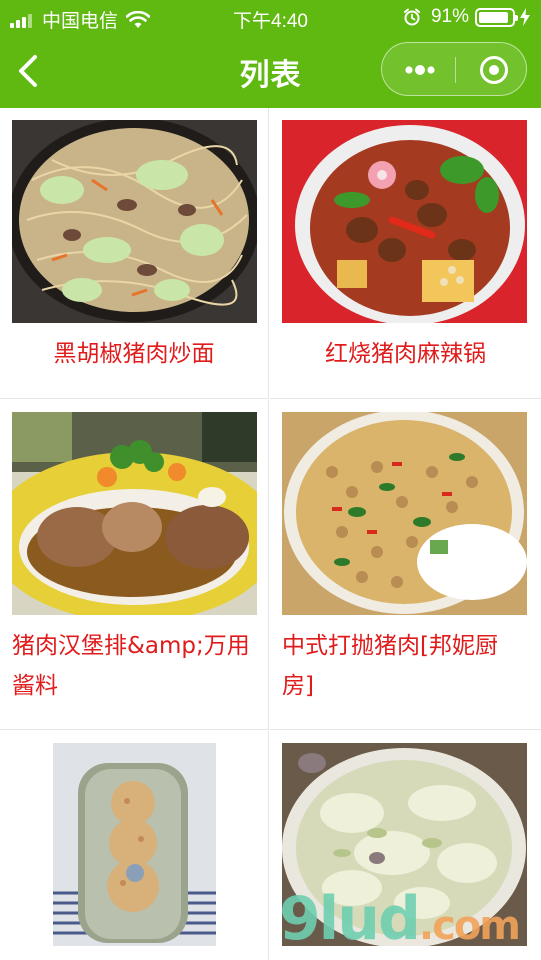 This screenshot has width=541, height=960. Describe the element at coordinates (270, 71) in the screenshot. I see `nav-bar: 列表` at that location.